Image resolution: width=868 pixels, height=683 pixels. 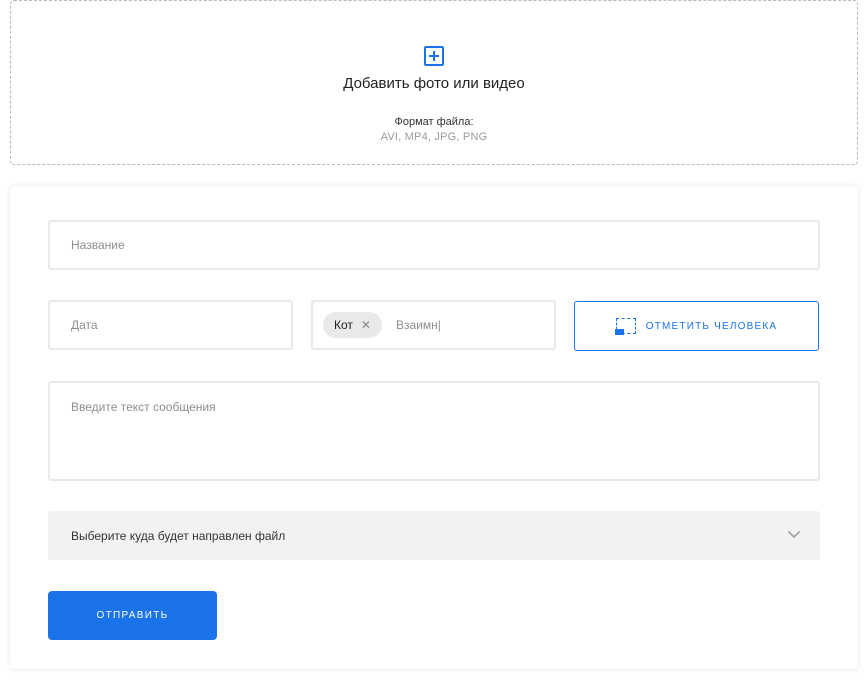 What do you see at coordinates (434, 56) in the screenshot?
I see `plus-square-icon` at bounding box center [434, 56].